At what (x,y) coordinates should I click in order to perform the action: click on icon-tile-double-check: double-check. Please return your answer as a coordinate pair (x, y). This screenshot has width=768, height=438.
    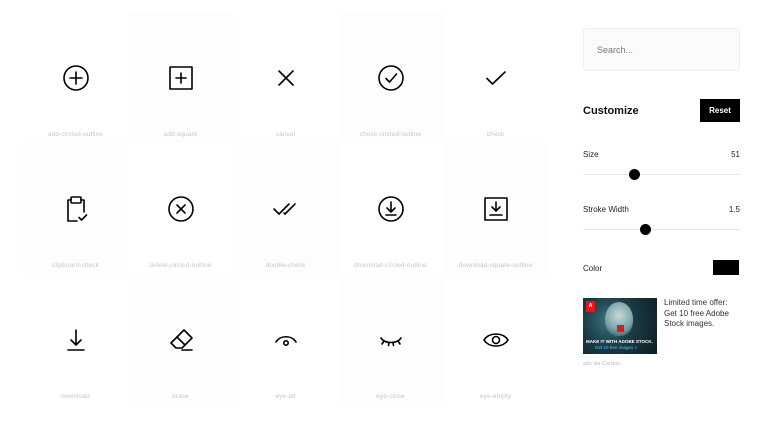
    Looking at the image, I should click on (285, 208).